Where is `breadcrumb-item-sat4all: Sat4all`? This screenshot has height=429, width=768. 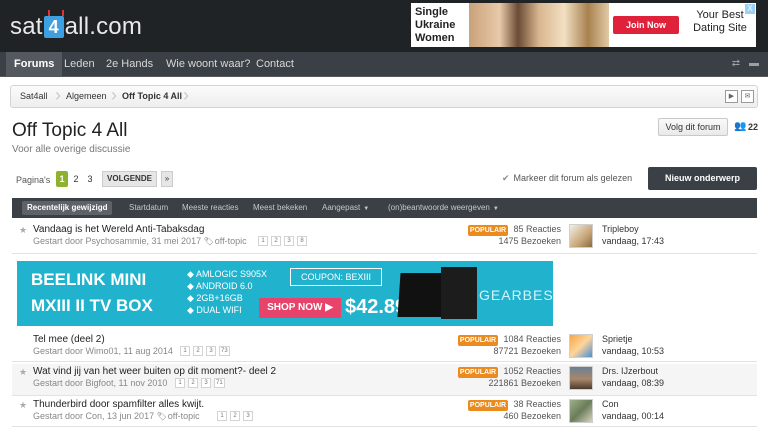 breadcrumb-item-sat4all: Sat4all is located at coordinates (34, 96).